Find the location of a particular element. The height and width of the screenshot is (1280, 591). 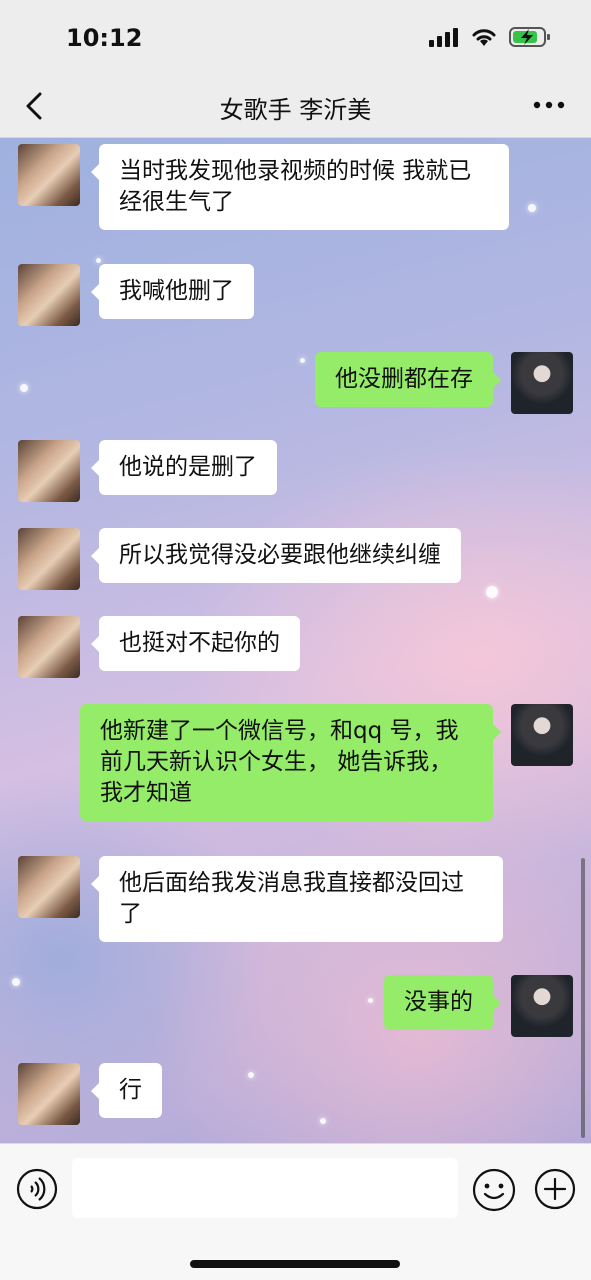

chat-title: 女歌手 李沂美 is located at coordinates (295, 110).